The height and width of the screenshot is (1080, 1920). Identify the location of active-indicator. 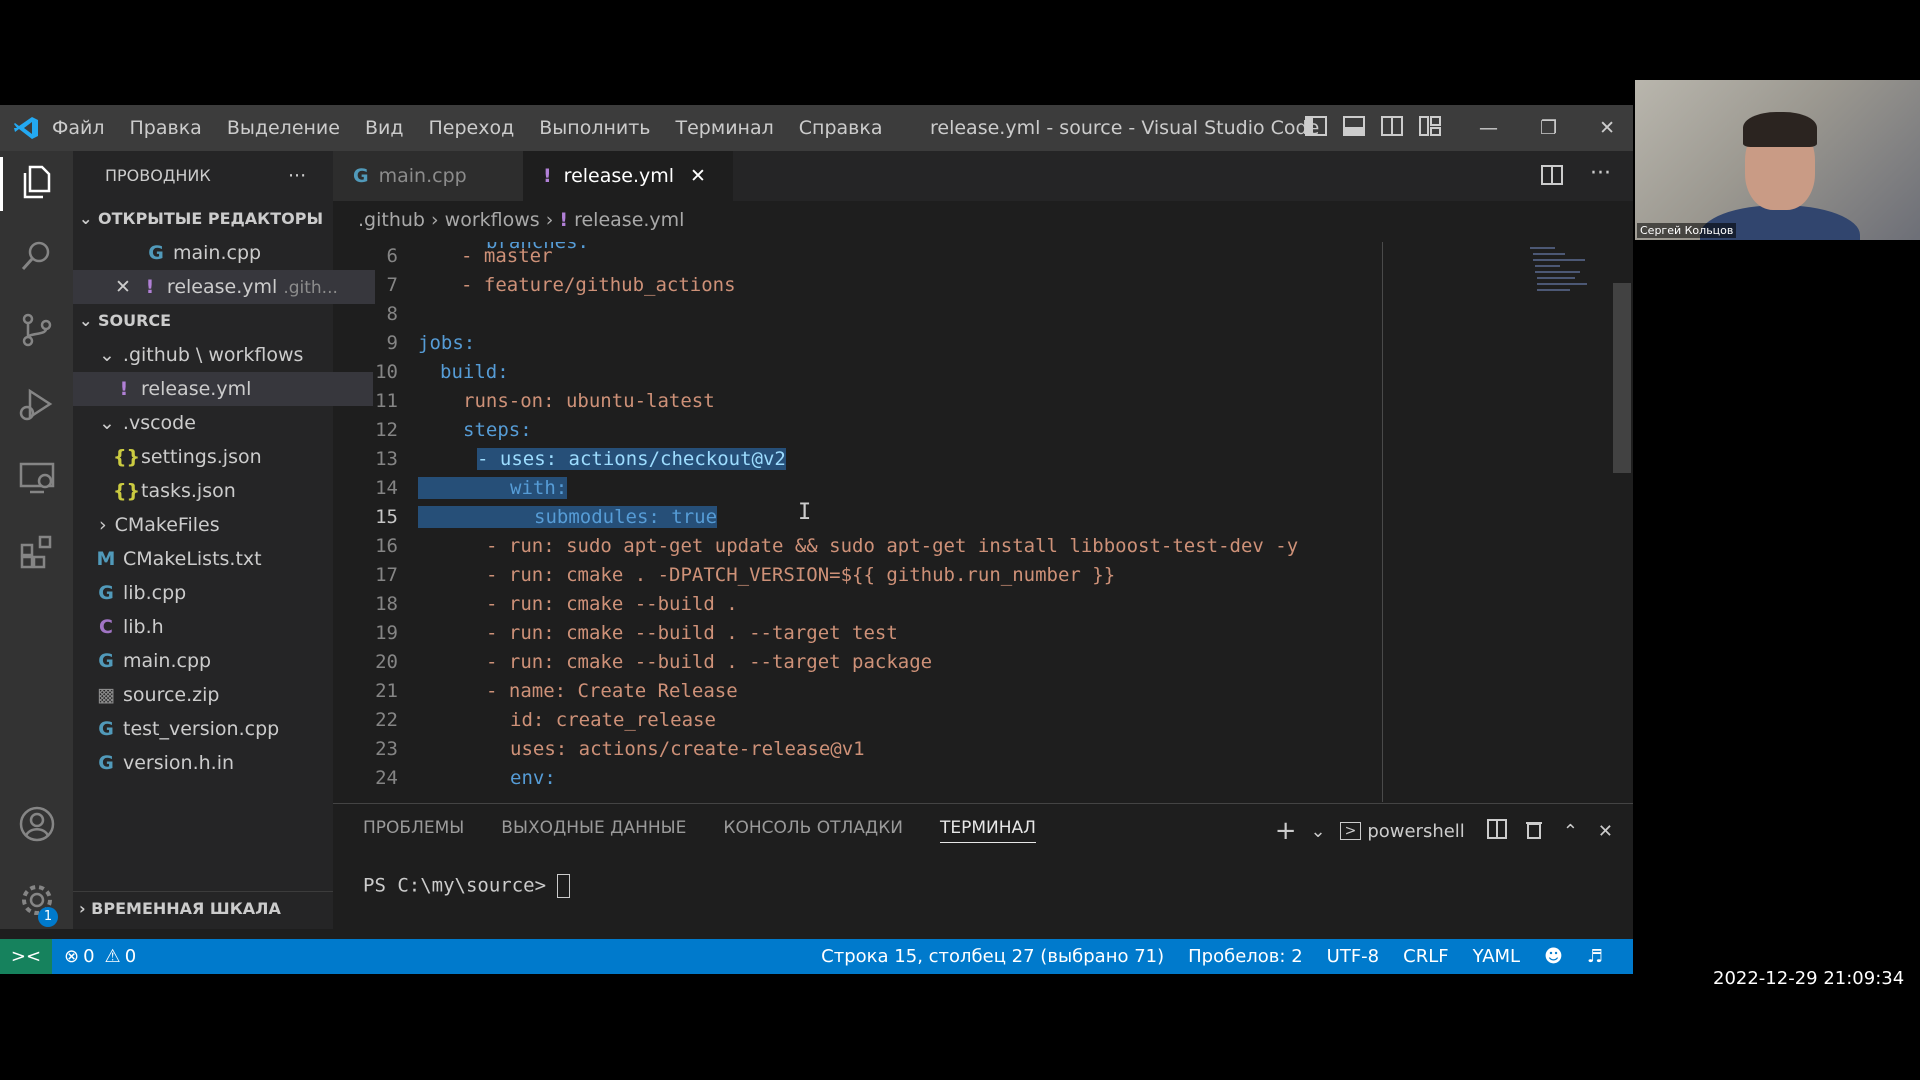
(1, 184).